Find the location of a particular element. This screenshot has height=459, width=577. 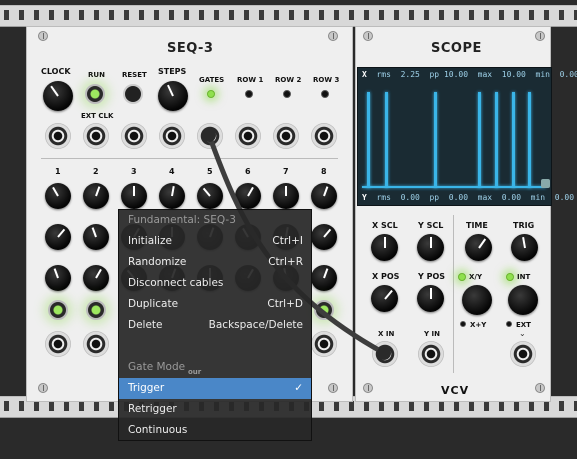

menu-item-randomize: Randomize Ctrl+R is located at coordinates (215, 262).